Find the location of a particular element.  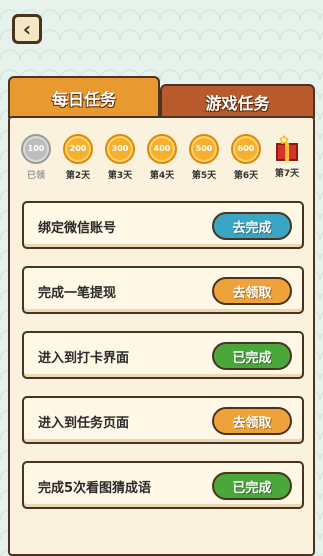

back-button: ‹ is located at coordinates (27, 29).